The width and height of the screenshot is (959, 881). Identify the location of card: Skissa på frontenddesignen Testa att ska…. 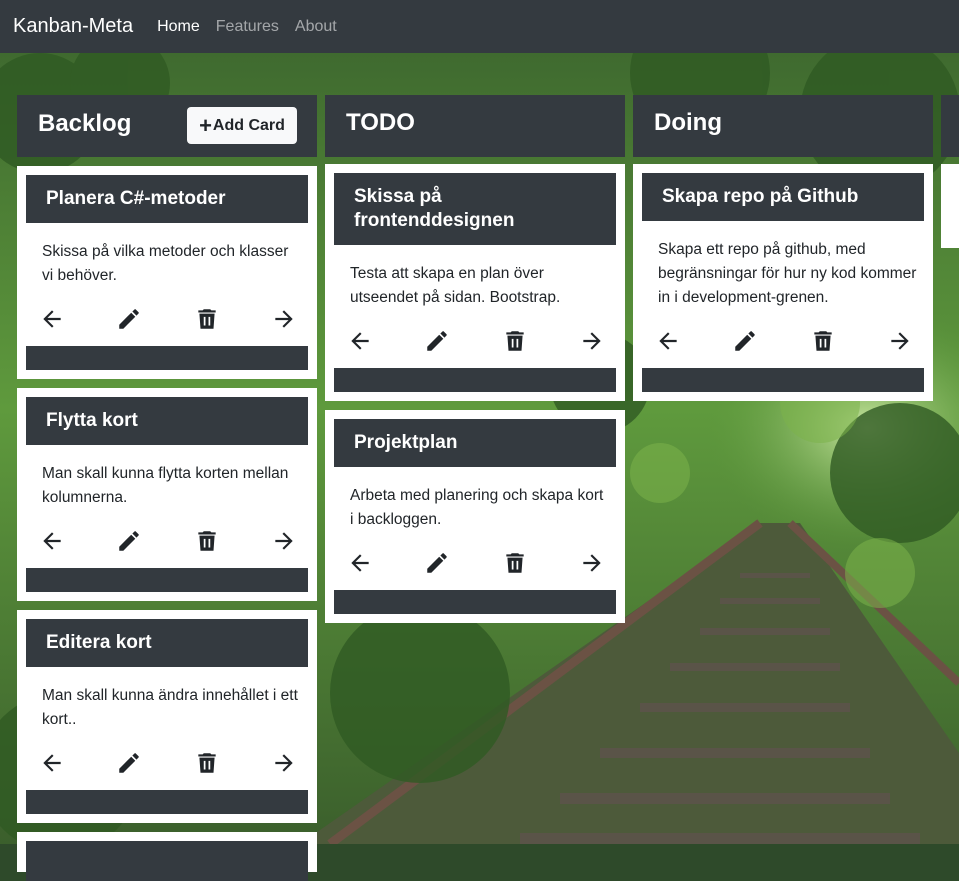
(475, 282).